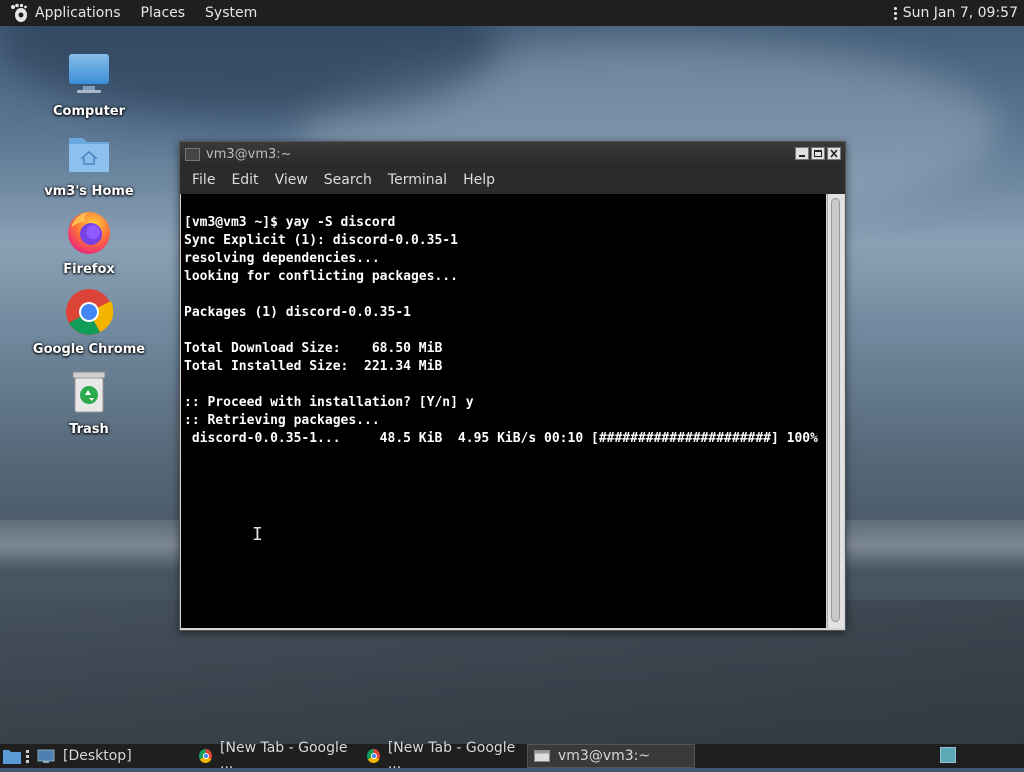 The height and width of the screenshot is (772, 1024). What do you see at coordinates (417, 180) in the screenshot?
I see `menu-terminal: Terminal` at bounding box center [417, 180].